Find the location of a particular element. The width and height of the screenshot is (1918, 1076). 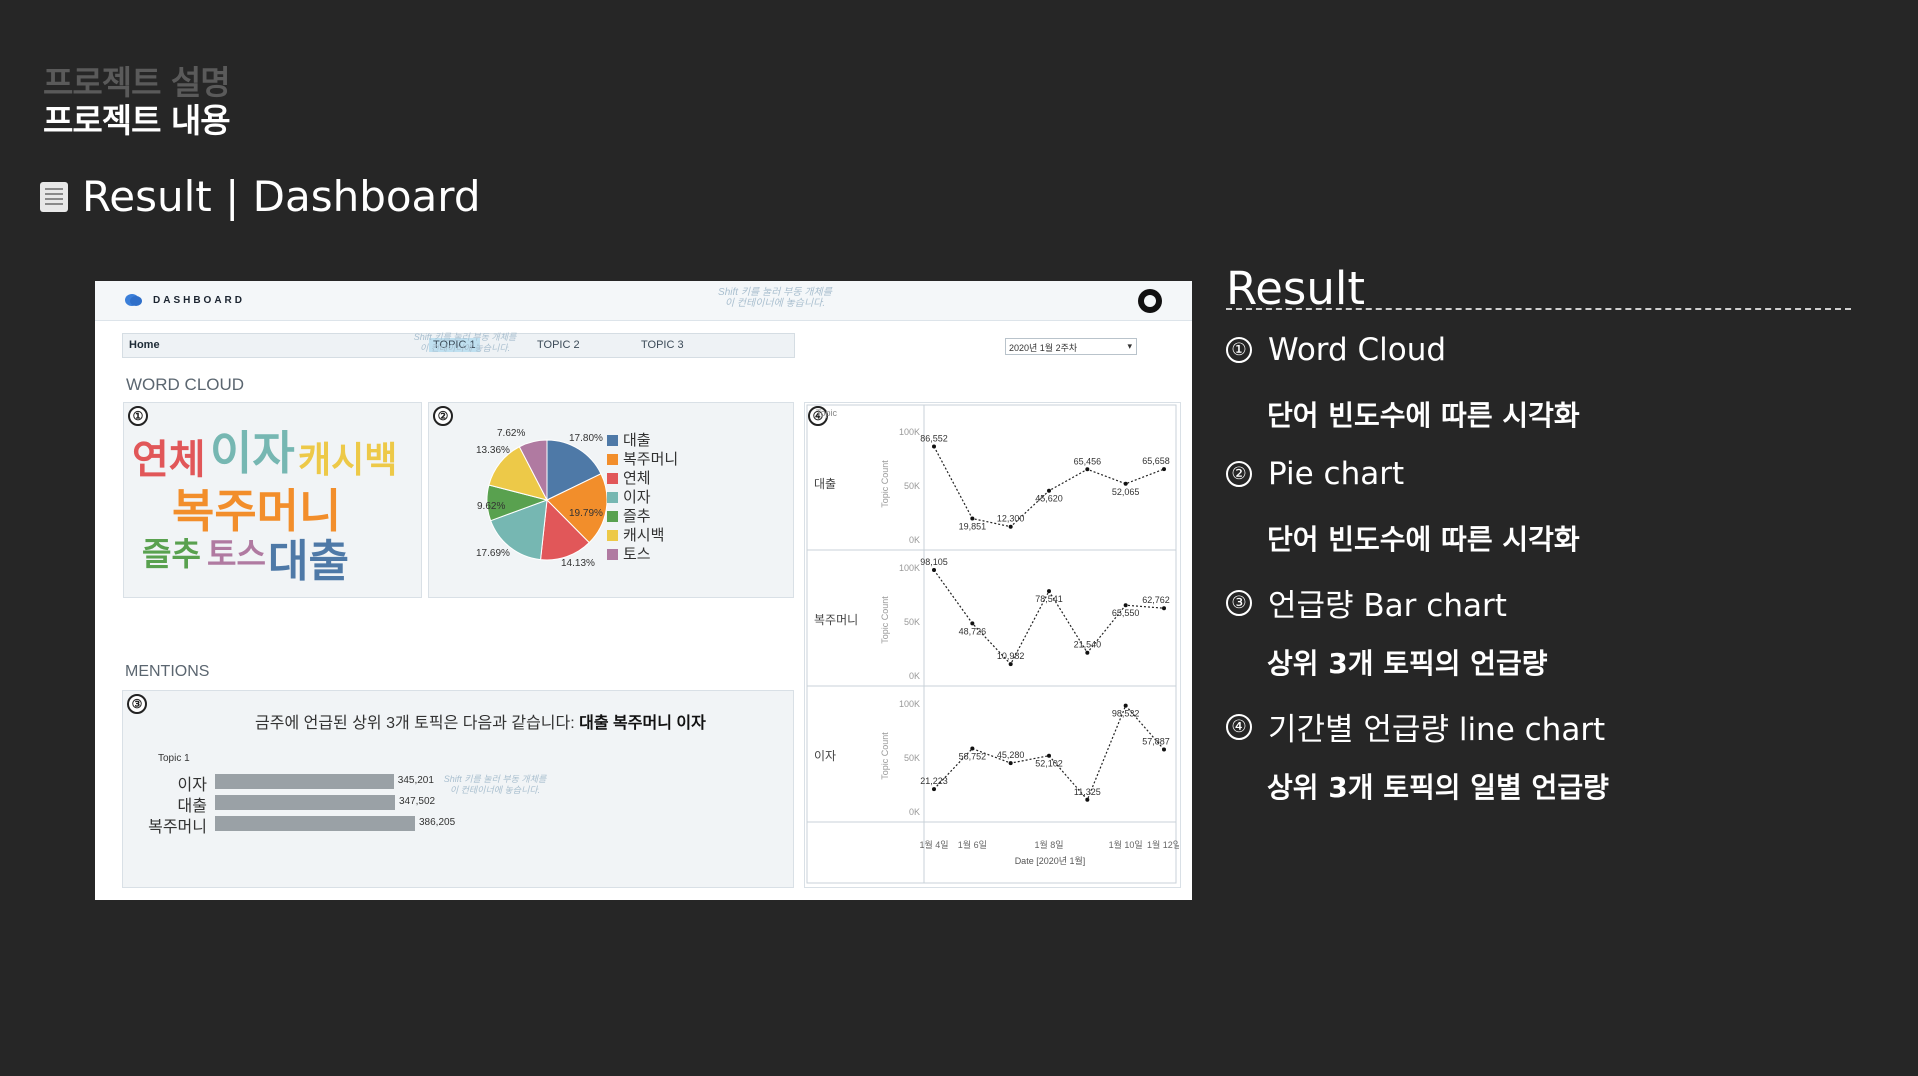

line-value-label: 57,887 is located at coordinates (1156, 741).